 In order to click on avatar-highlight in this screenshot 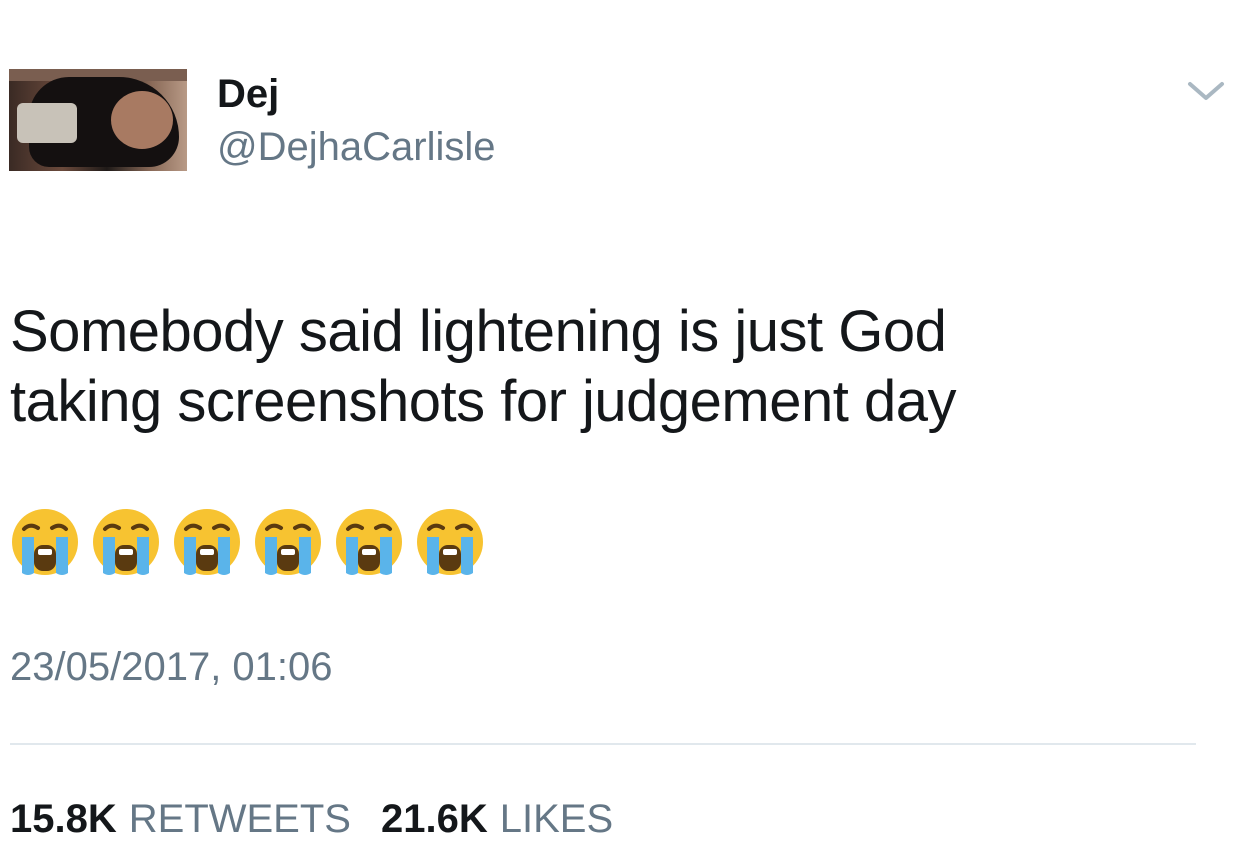, I will do `click(47, 123)`.